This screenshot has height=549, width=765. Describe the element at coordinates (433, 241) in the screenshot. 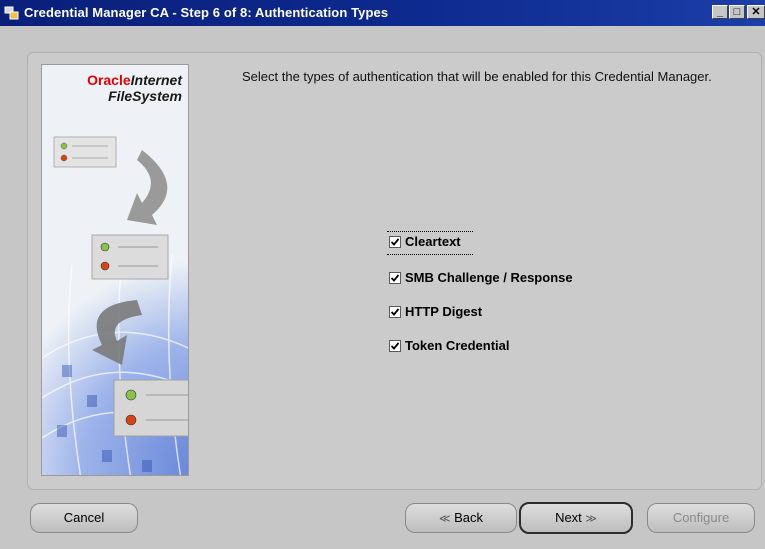

I see `checkbox-label: Cleartext` at that location.